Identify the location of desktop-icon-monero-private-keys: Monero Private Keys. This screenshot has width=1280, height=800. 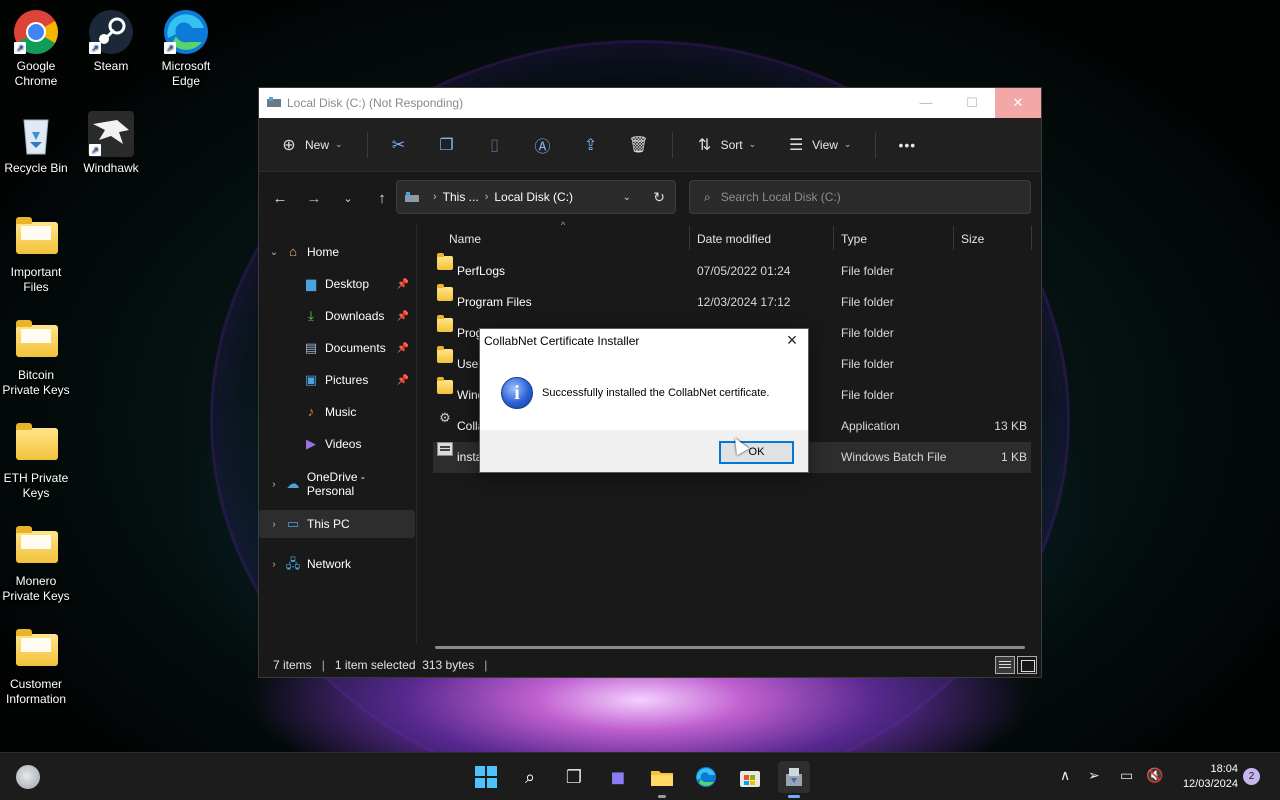
(37, 563).